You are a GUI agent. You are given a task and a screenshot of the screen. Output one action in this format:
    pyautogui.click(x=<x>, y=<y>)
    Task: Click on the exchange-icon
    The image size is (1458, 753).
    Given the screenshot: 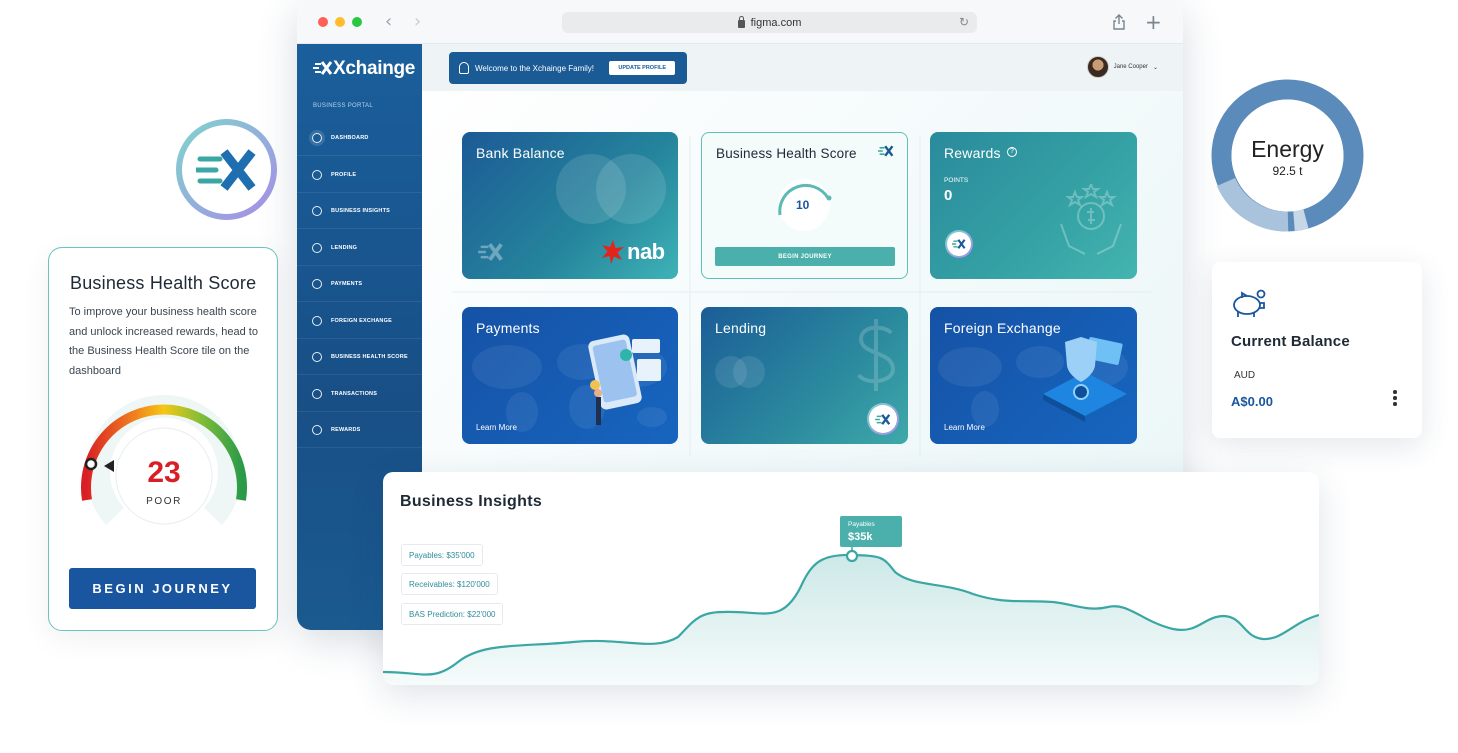 What is the action you would take?
    pyautogui.click(x=317, y=320)
    